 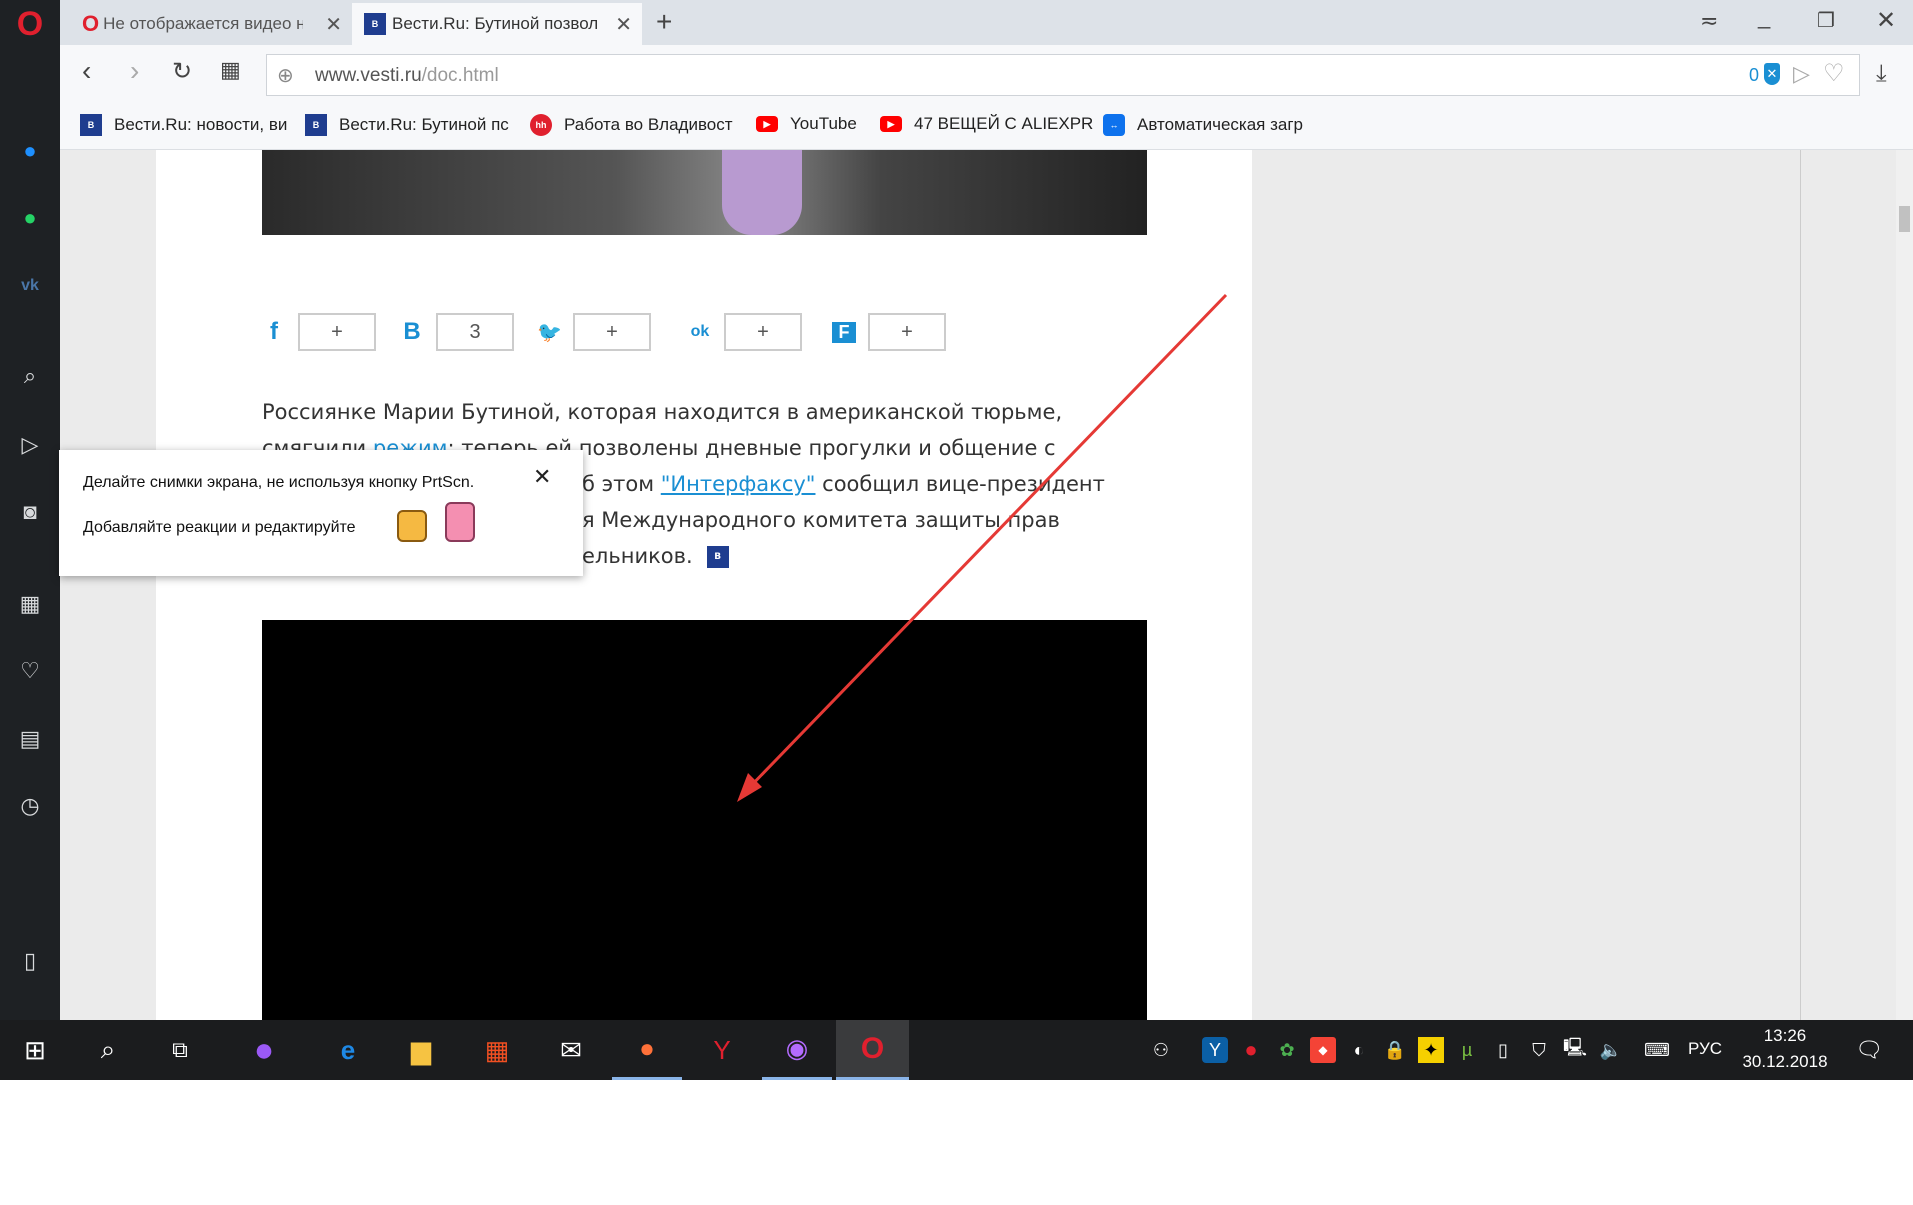 What do you see at coordinates (542, 477) in the screenshot?
I see `close-icon: ✕` at bounding box center [542, 477].